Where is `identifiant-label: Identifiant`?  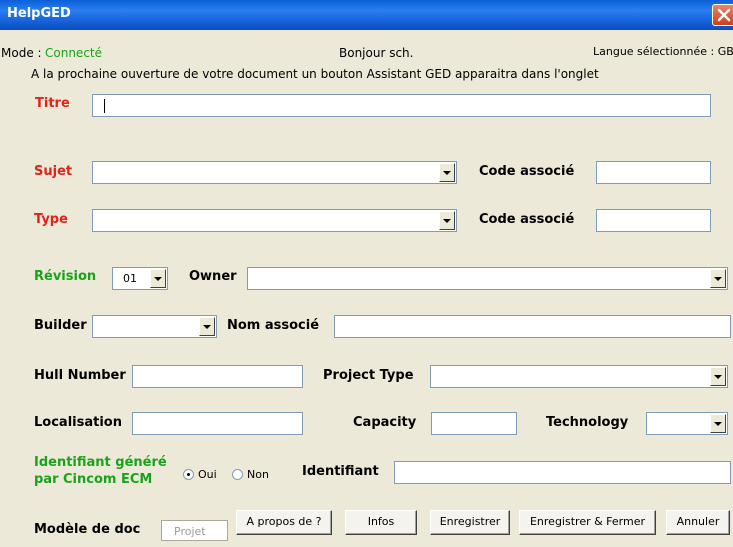
identifiant-label: Identifiant is located at coordinates (340, 471).